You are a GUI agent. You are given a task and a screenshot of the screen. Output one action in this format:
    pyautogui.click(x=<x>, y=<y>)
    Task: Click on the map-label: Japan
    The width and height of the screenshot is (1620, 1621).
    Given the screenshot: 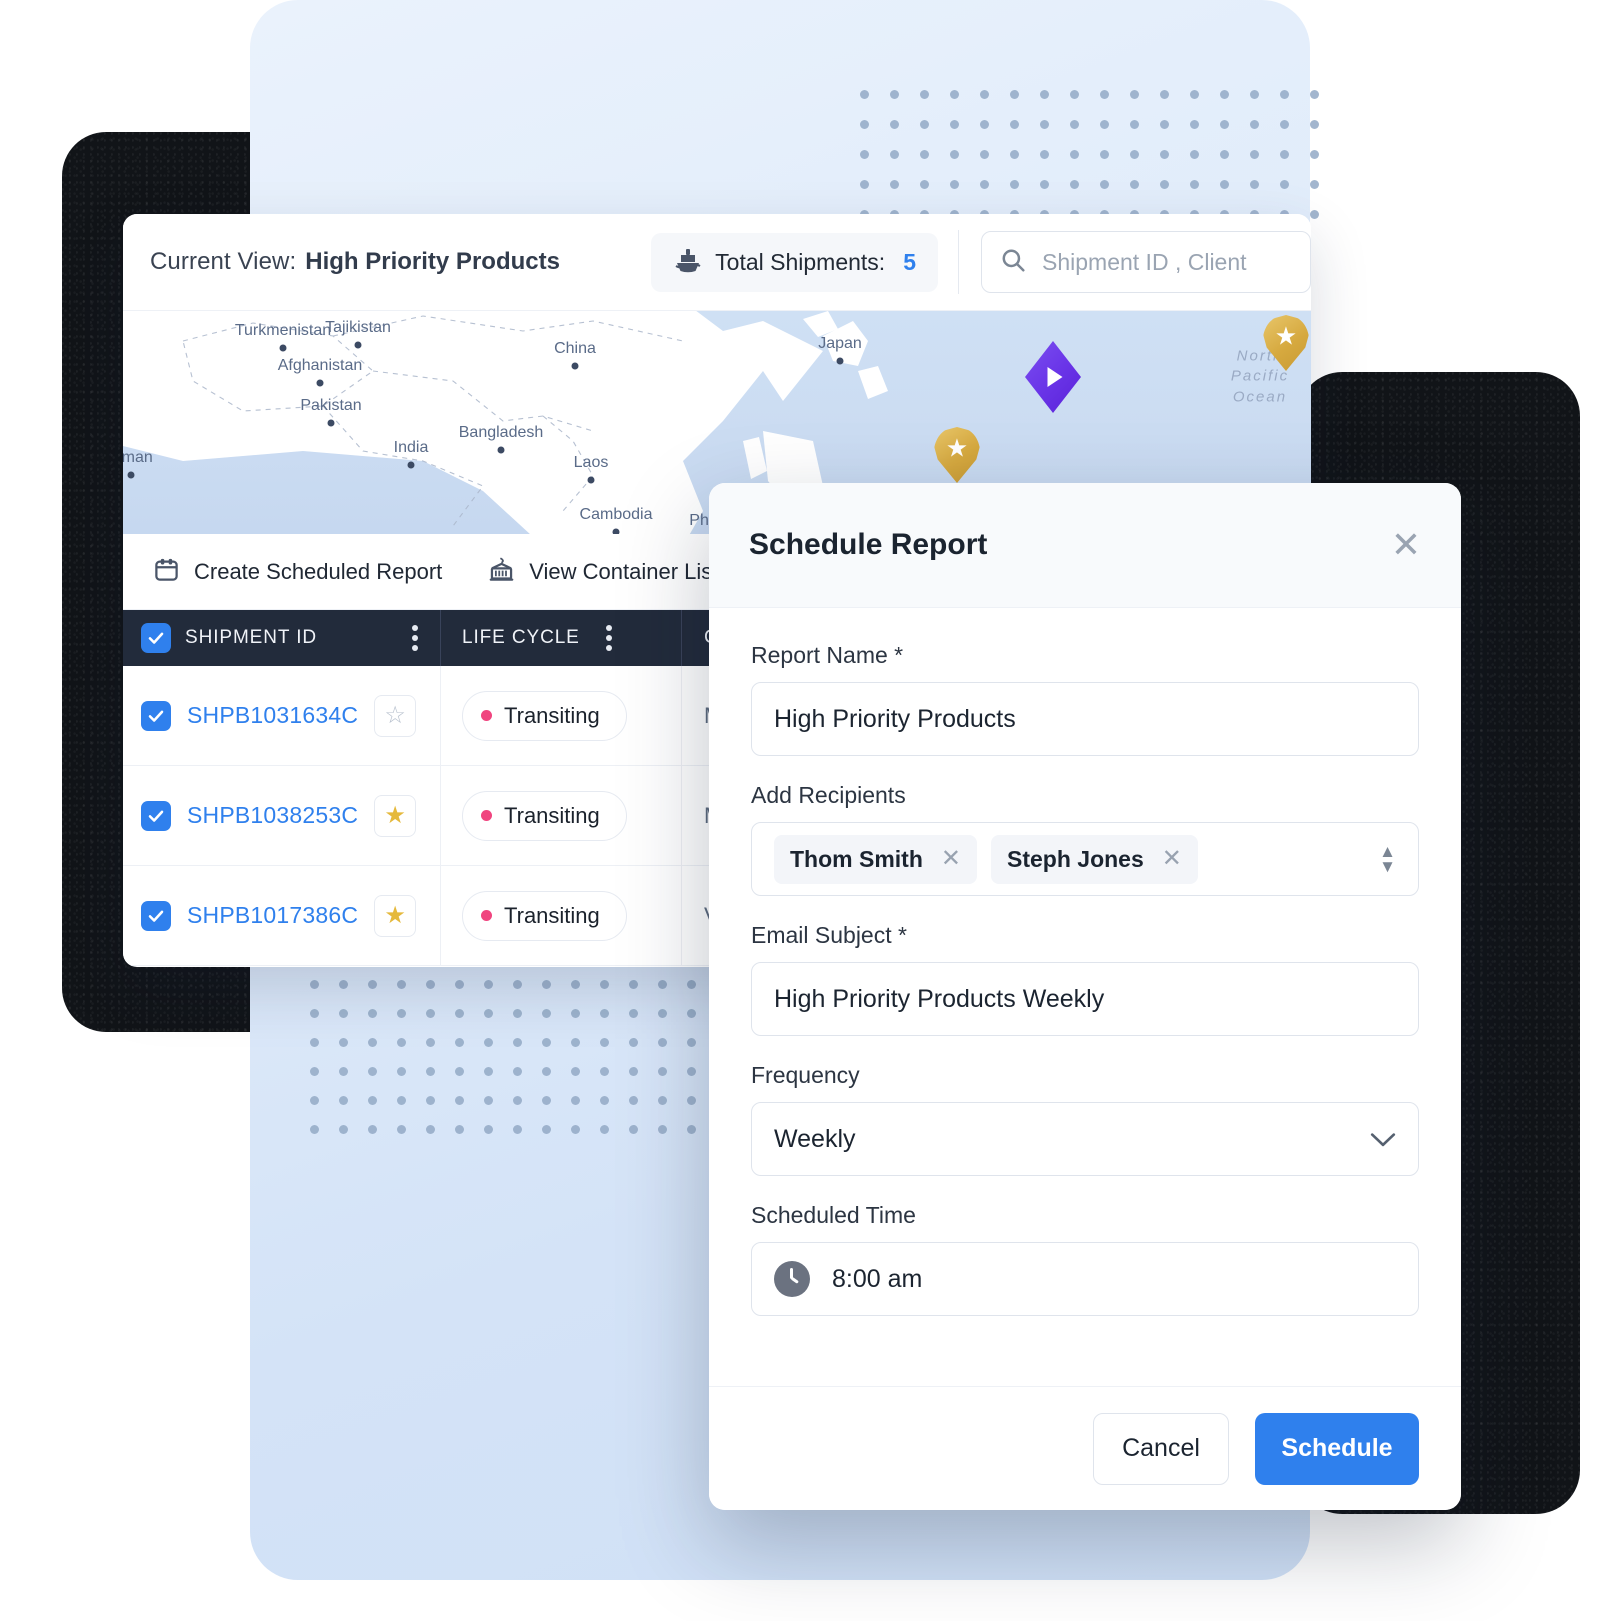 What is the action you would take?
    pyautogui.click(x=840, y=343)
    